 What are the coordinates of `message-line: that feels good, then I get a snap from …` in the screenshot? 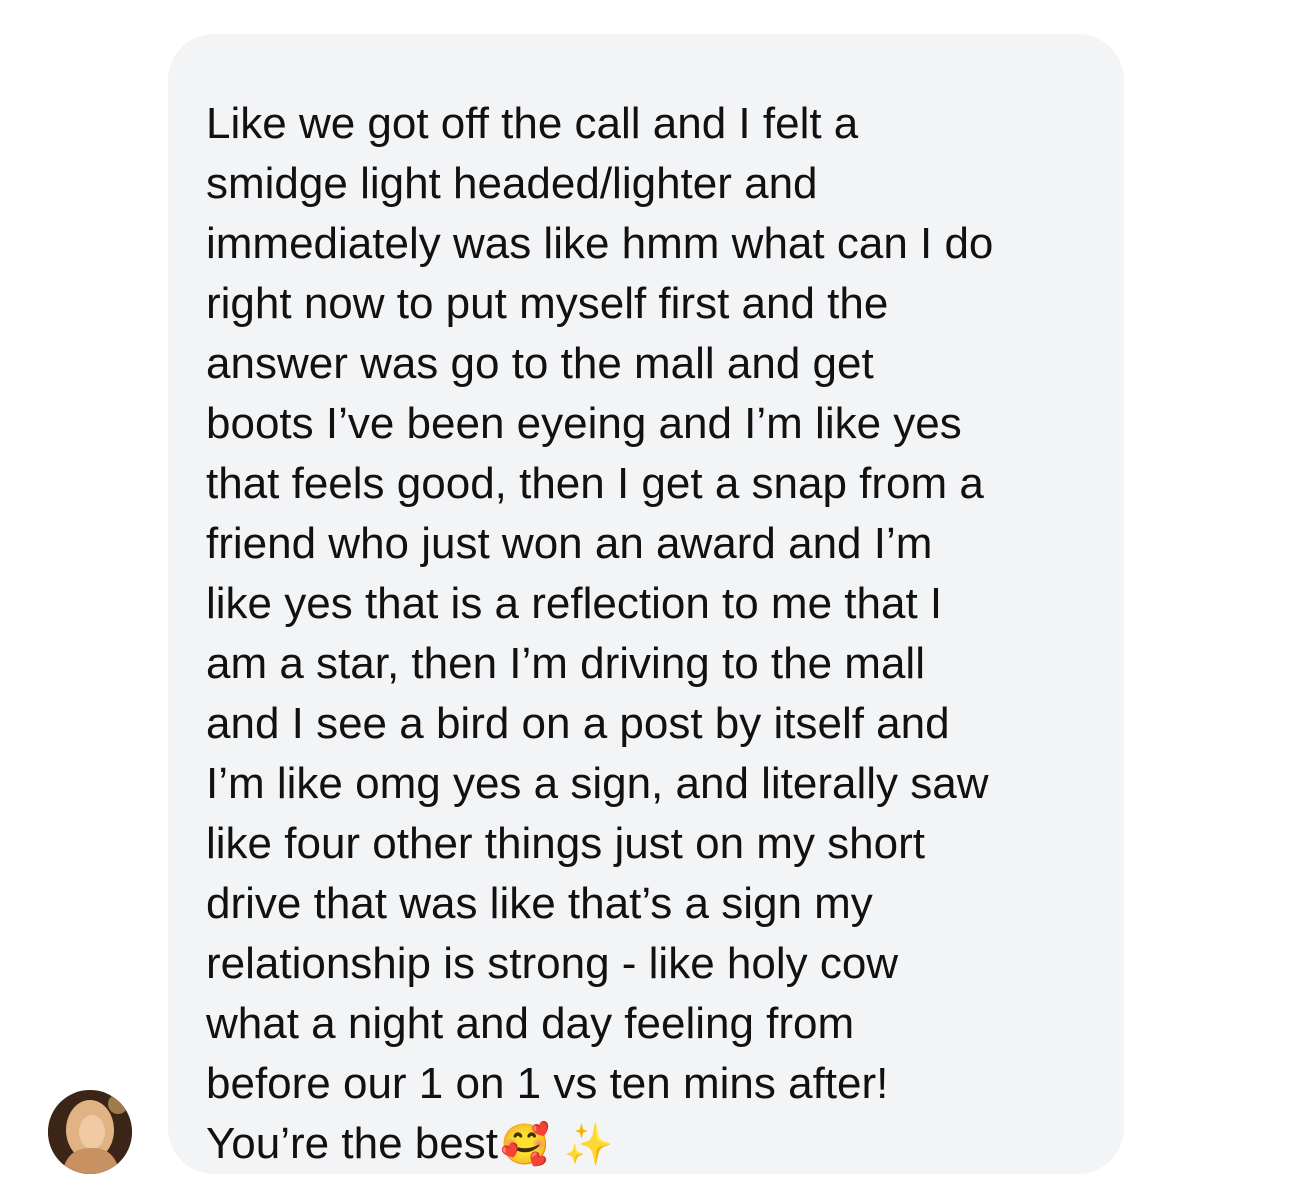 It's located at (595, 483).